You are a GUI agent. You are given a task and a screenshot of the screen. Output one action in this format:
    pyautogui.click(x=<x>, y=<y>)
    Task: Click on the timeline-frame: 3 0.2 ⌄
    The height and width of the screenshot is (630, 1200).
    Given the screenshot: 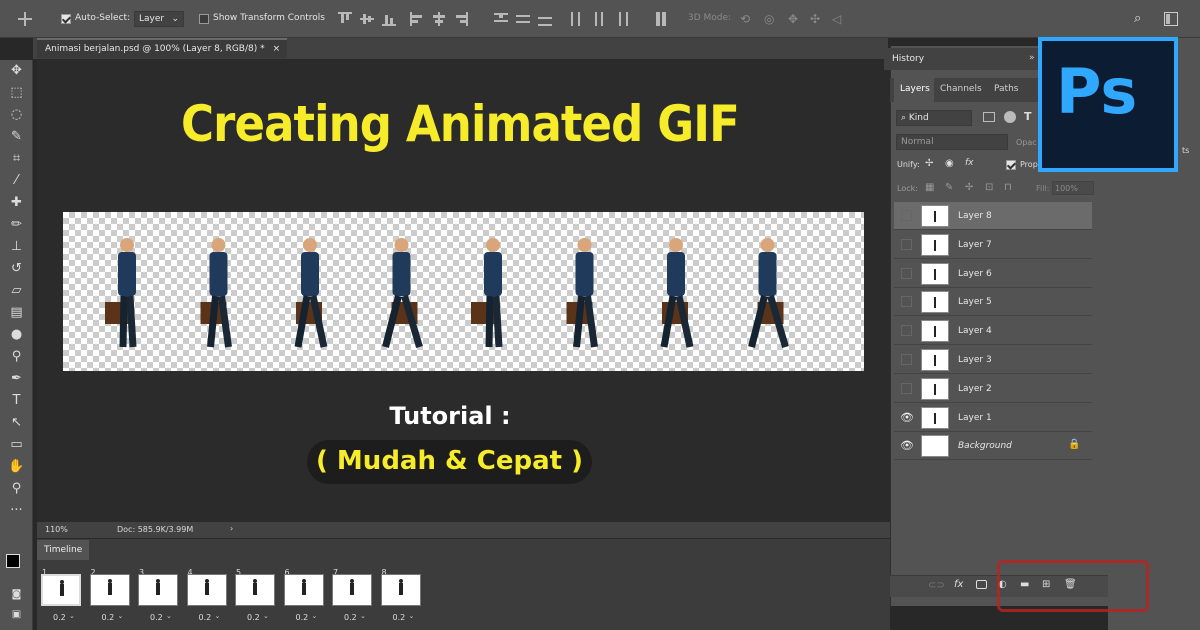 What is the action you would take?
    pyautogui.click(x=159, y=597)
    